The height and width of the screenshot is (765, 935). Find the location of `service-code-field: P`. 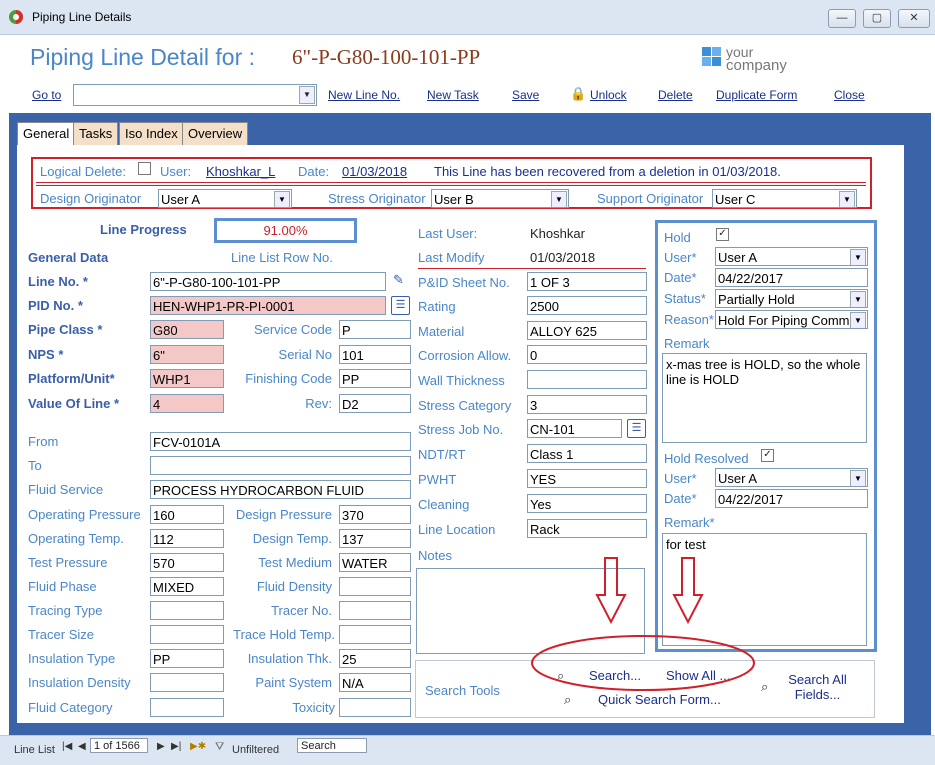

service-code-field: P is located at coordinates (375, 329).